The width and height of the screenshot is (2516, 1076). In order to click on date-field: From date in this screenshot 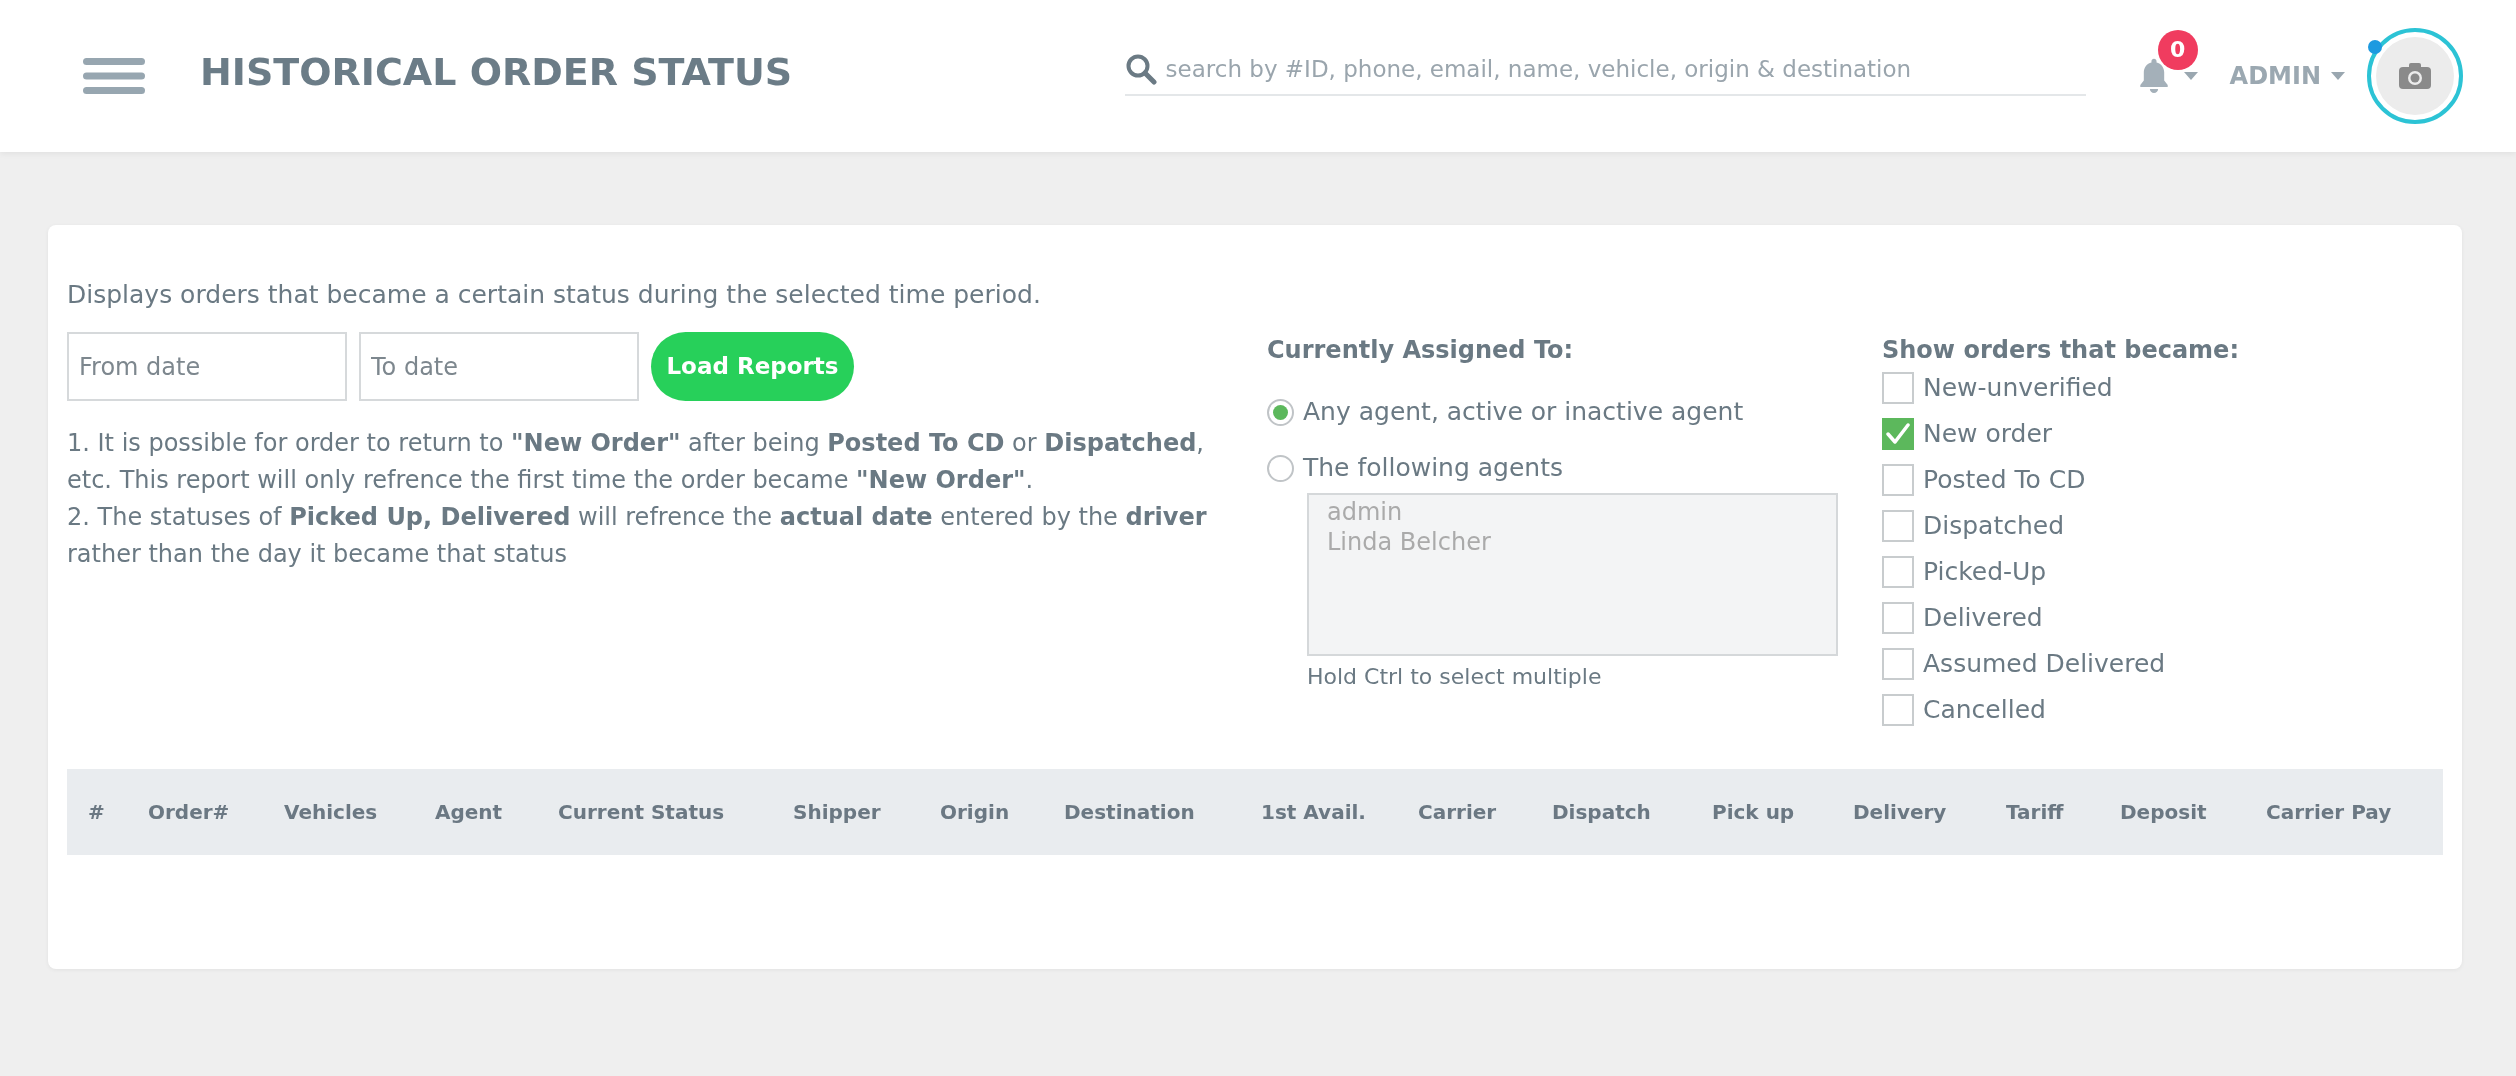, I will do `click(207, 366)`.